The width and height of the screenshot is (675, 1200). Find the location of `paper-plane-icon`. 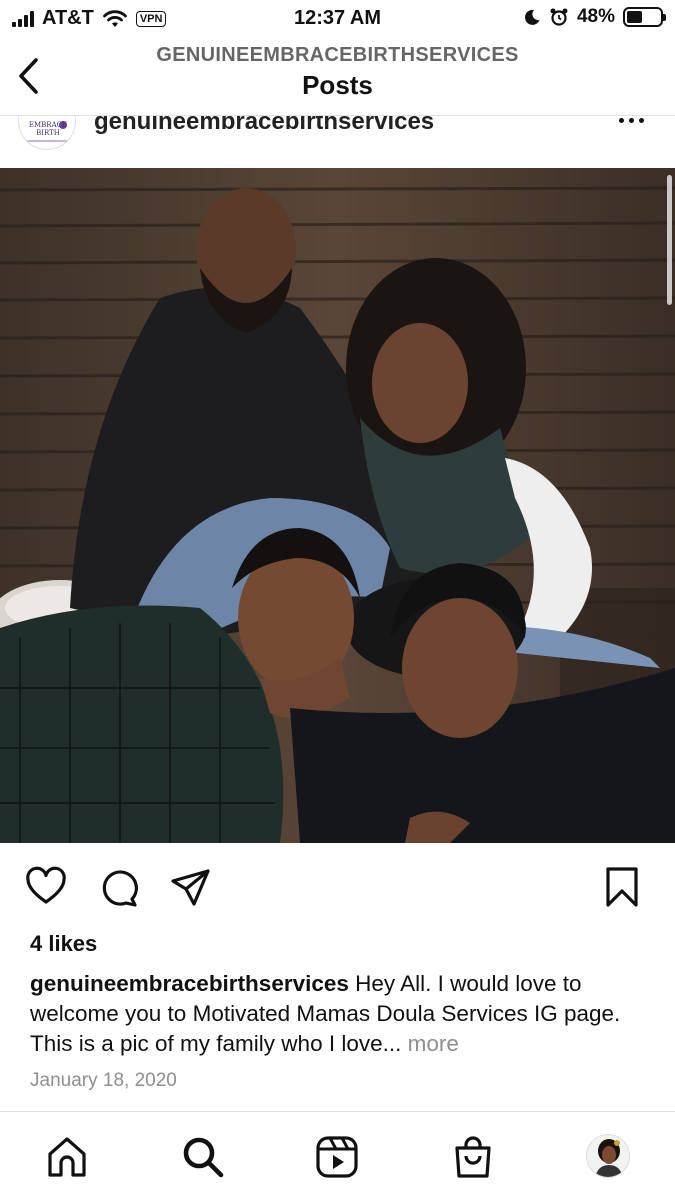

paper-plane-icon is located at coordinates (190, 887).